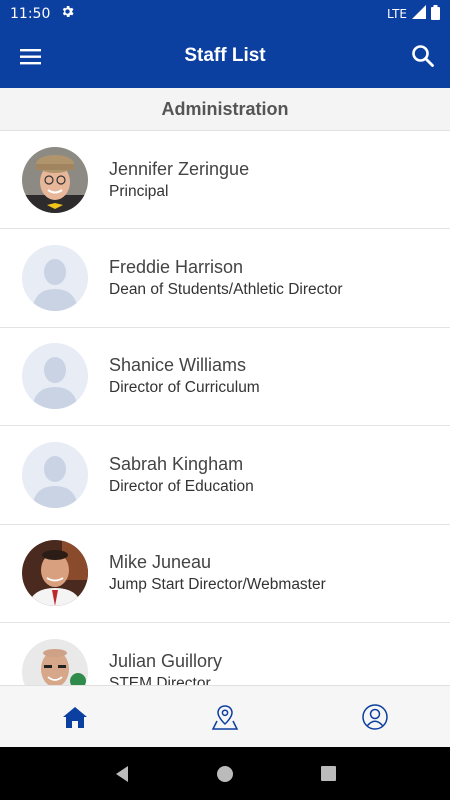  Describe the element at coordinates (55, 179) in the screenshot. I see `avatar-jennifer-zeringue` at that location.